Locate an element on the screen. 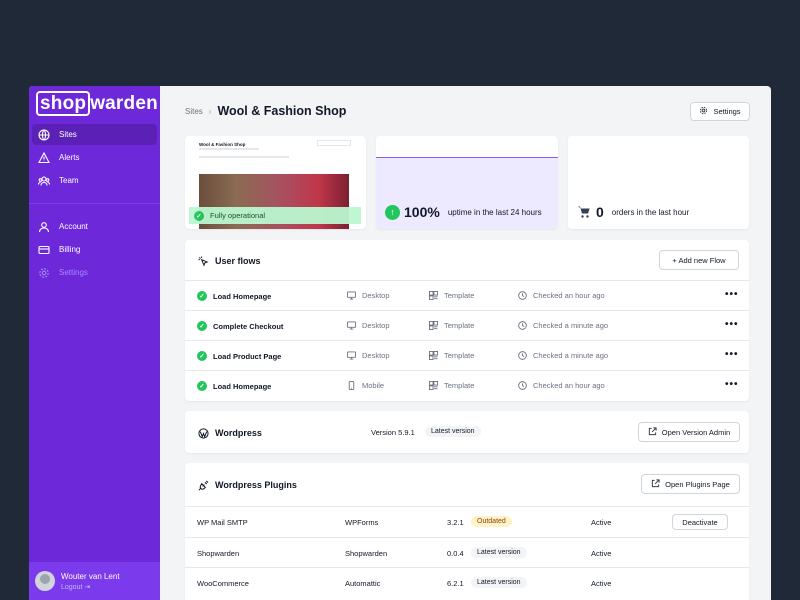 This screenshot has width=800, height=600. deactivate-button: Deactivate is located at coordinates (700, 522).